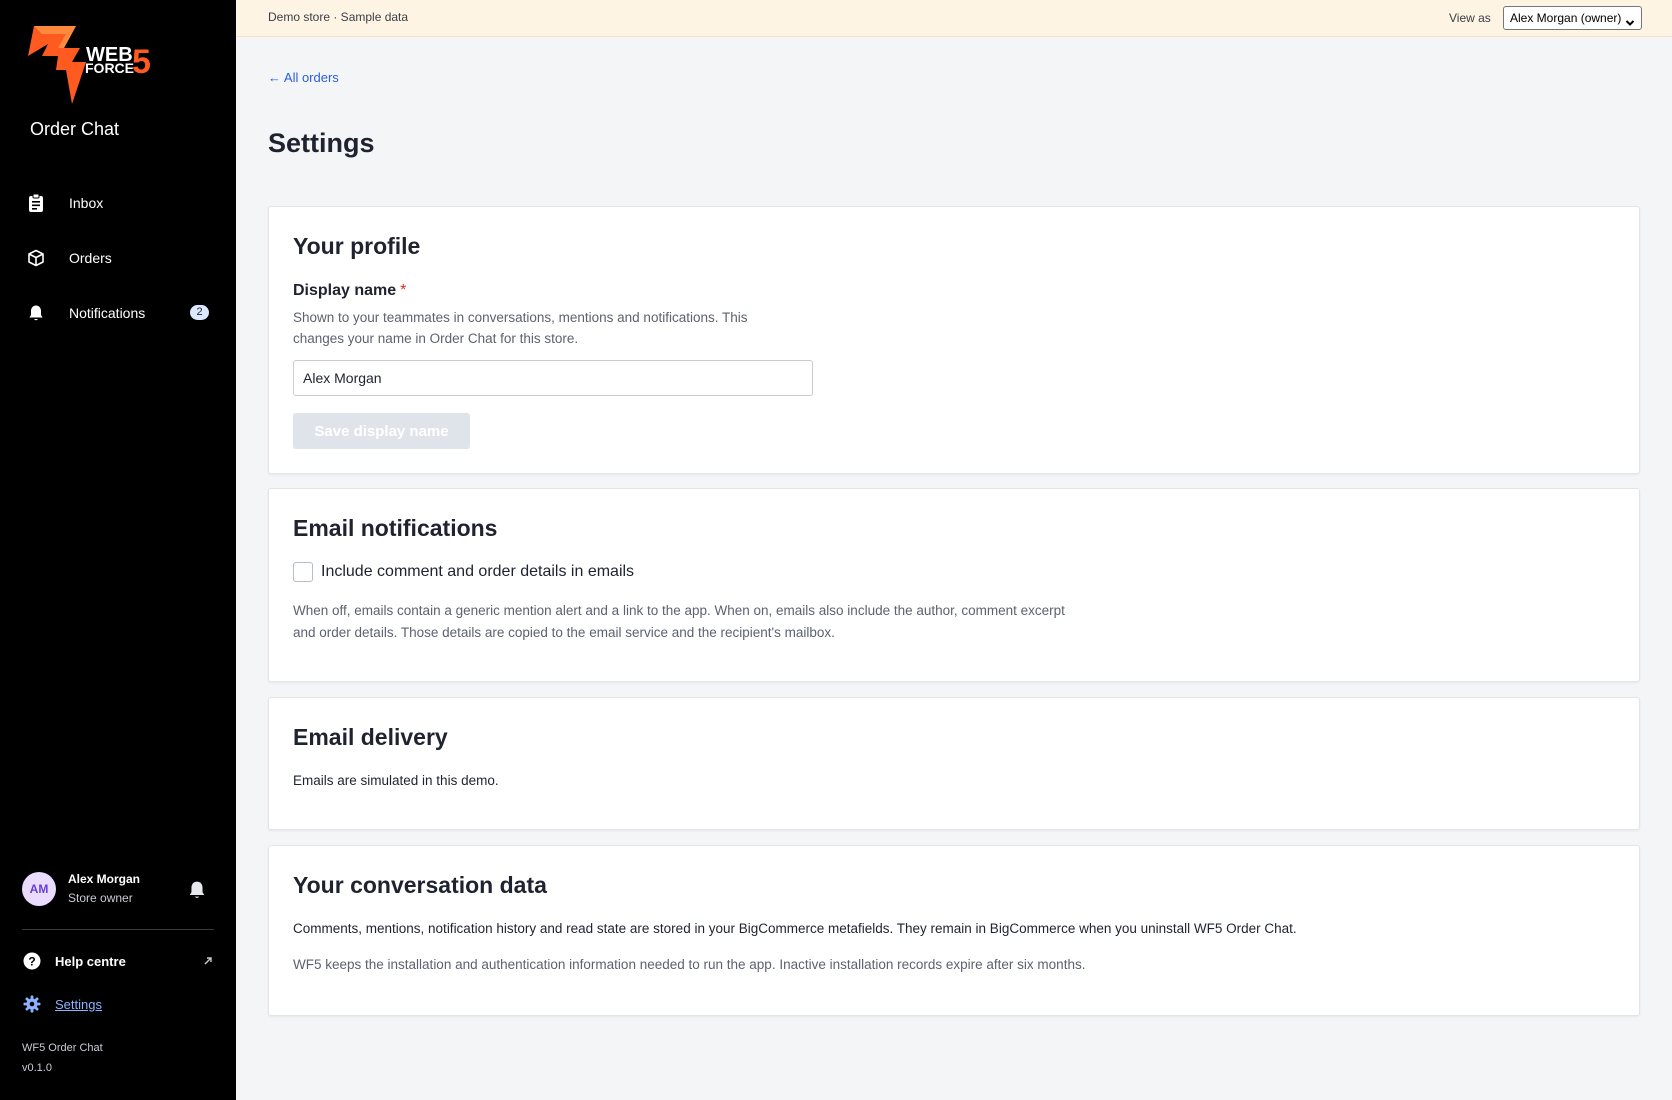 The width and height of the screenshot is (1672, 1100). Describe the element at coordinates (118, 929) in the screenshot. I see `sidebar-divider` at that location.